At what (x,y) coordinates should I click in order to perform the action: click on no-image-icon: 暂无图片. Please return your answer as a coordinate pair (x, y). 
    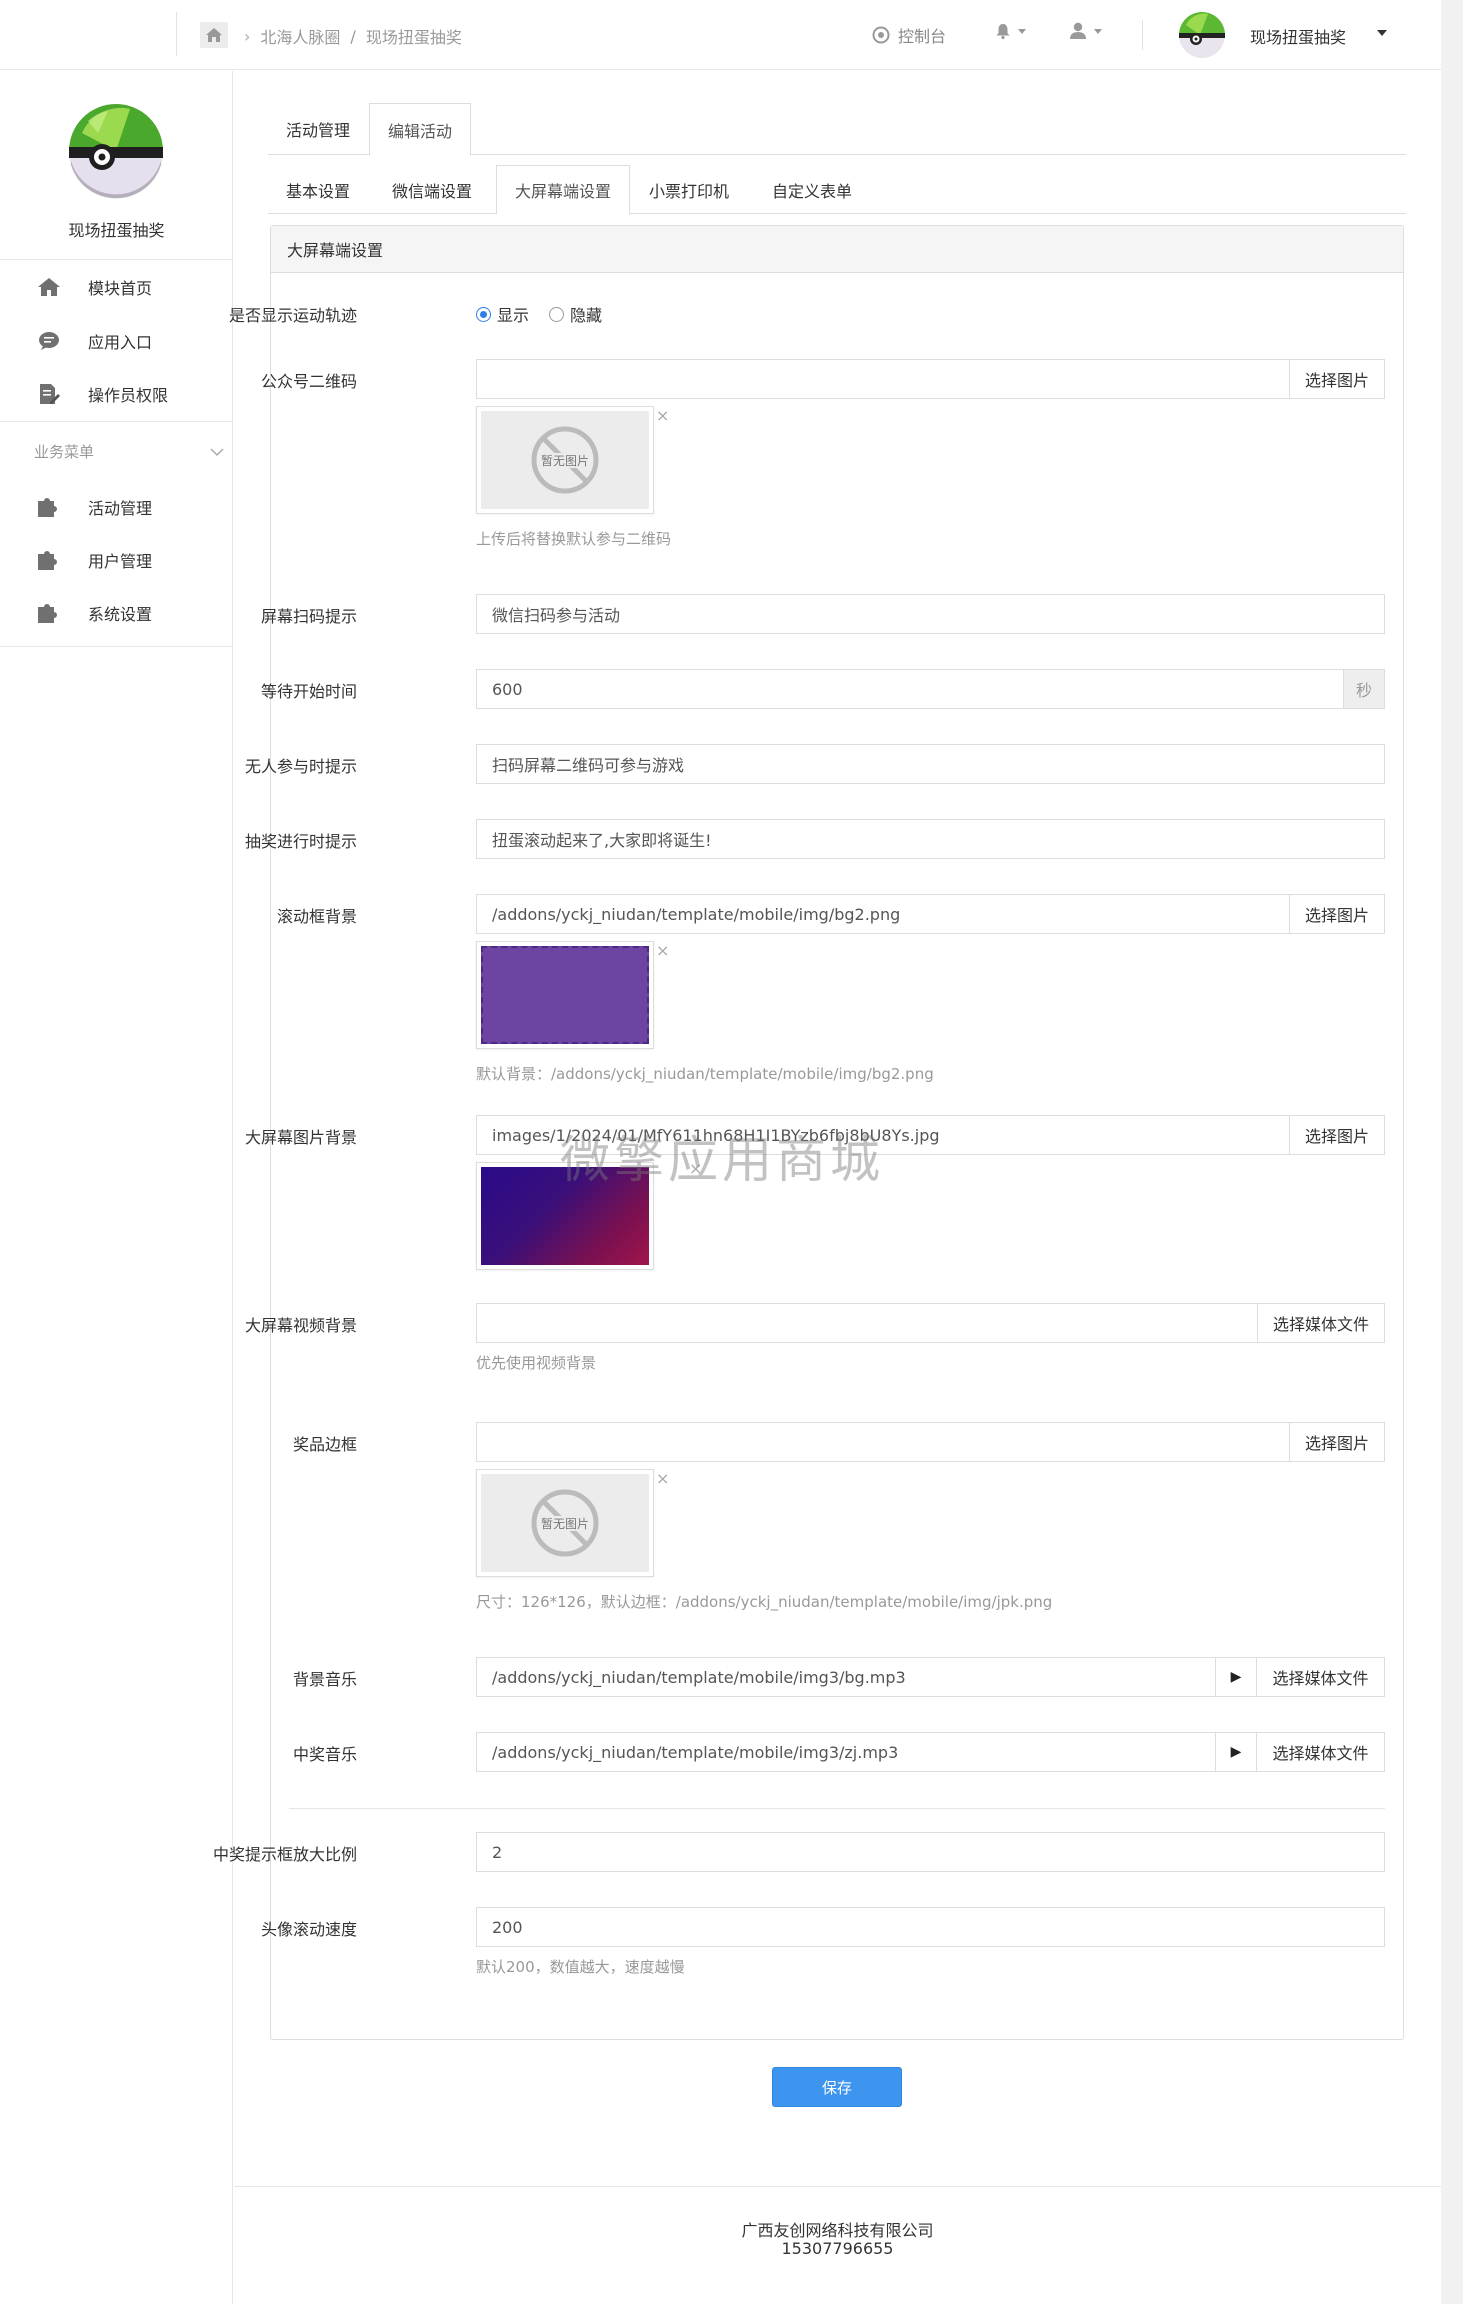
    Looking at the image, I should click on (565, 1523).